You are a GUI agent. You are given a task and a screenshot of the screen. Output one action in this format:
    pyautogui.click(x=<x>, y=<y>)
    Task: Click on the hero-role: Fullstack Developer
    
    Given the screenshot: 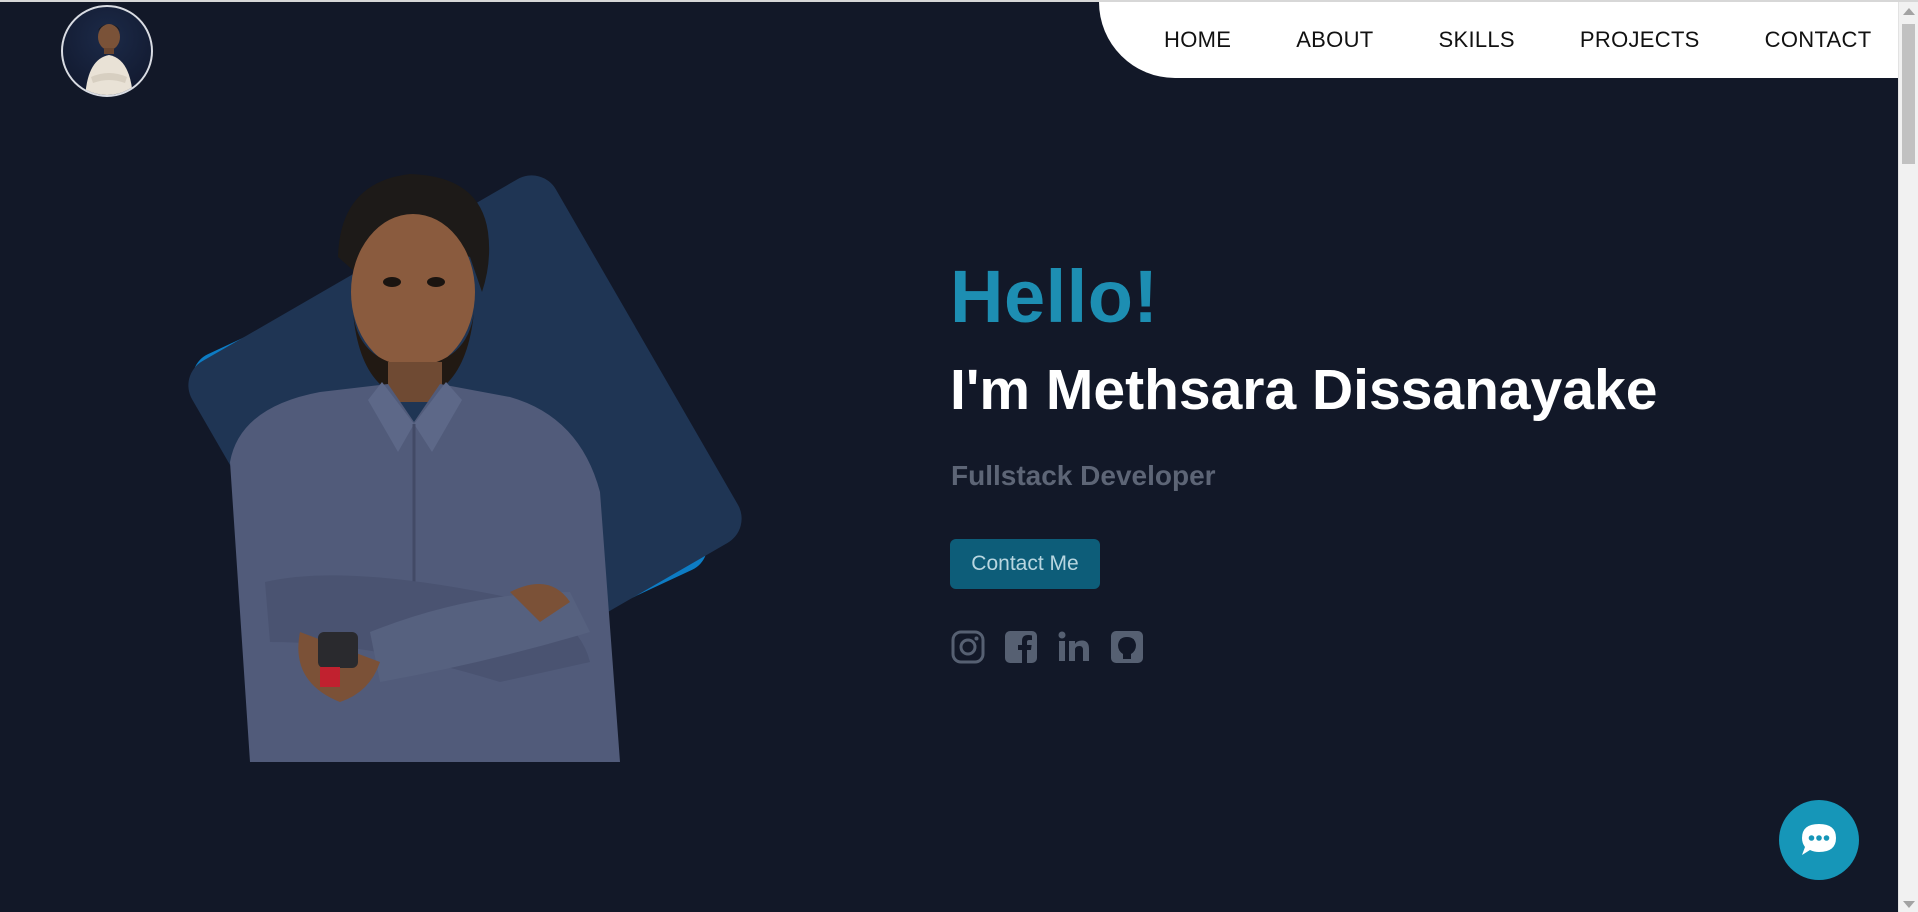 What is the action you would take?
    pyautogui.click(x=1083, y=475)
    